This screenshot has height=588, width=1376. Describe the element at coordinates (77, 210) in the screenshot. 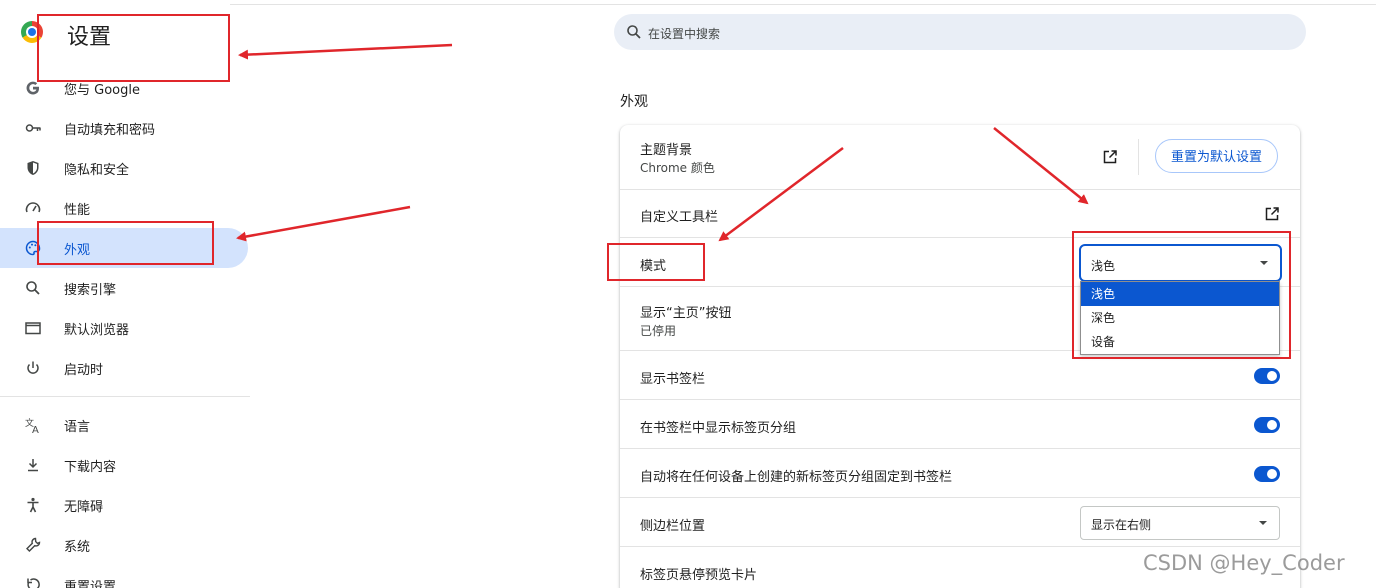

I see `sidebar-item-label: 性能` at that location.